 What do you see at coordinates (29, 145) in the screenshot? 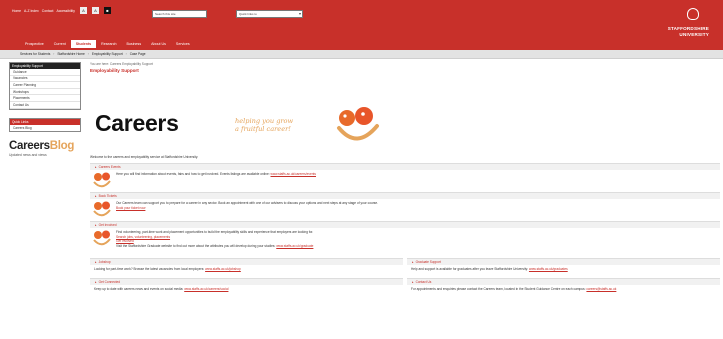
I see `blog-logo-word-1: Careers` at bounding box center [29, 145].